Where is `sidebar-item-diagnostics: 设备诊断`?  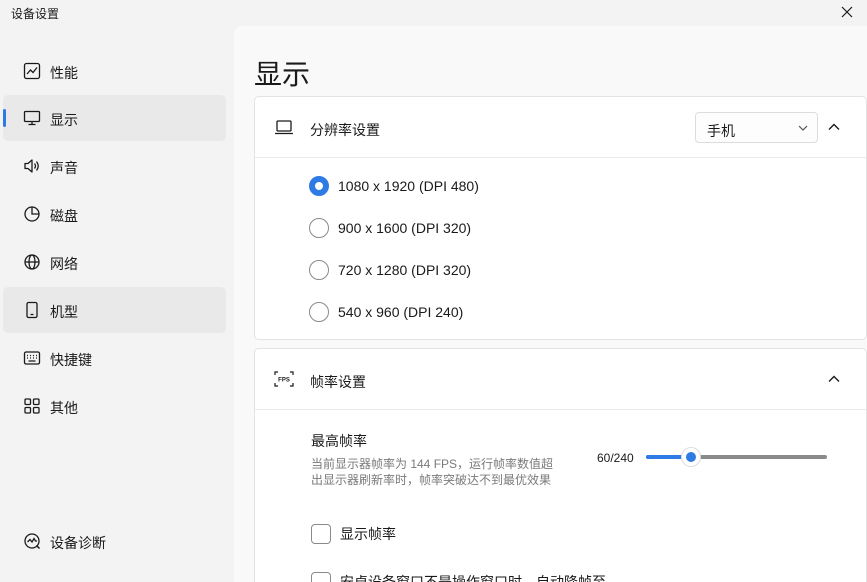 sidebar-item-diagnostics: 设备诊断 is located at coordinates (114, 541).